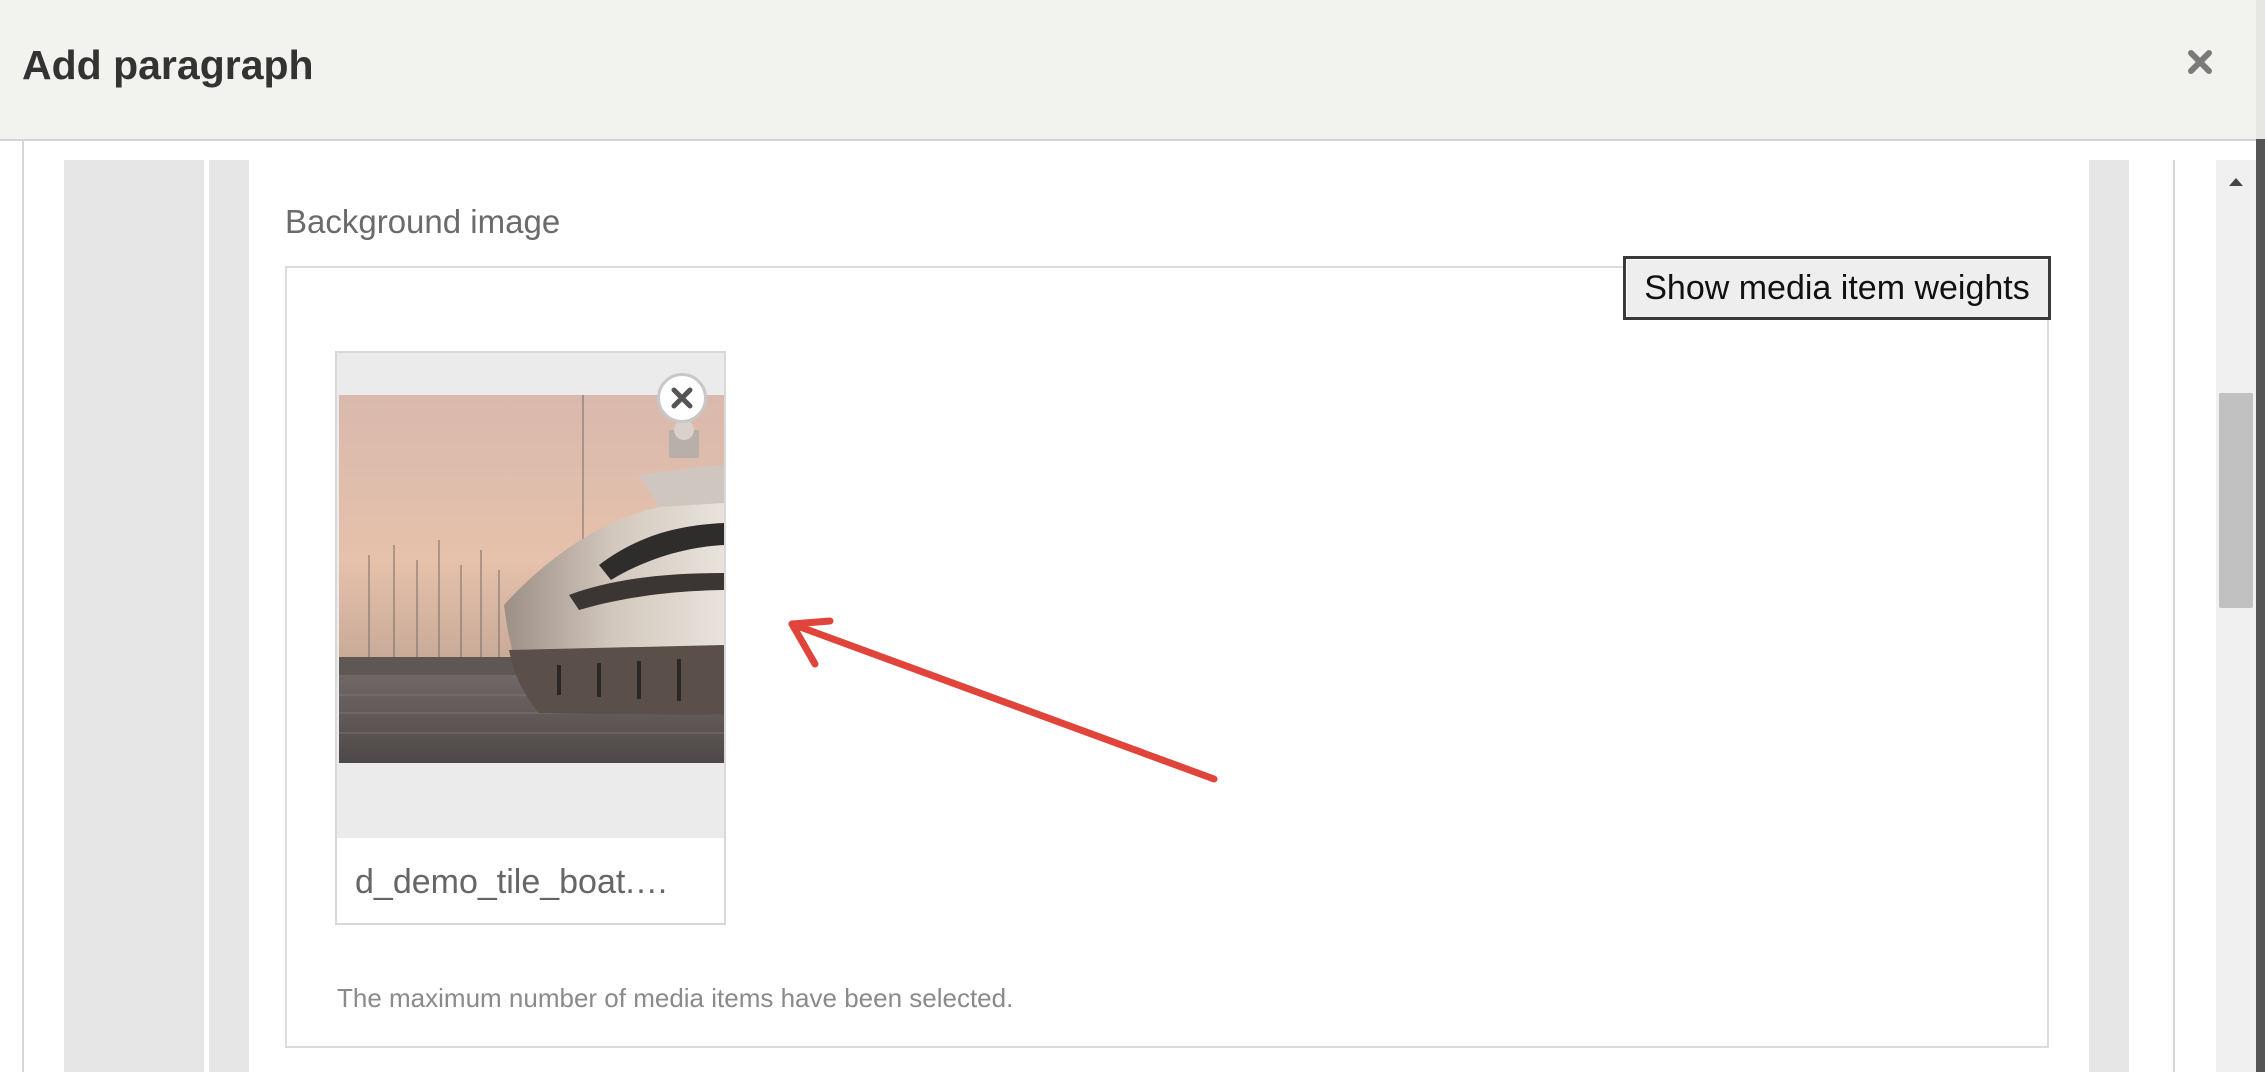 Image resolution: width=2265 pixels, height=1072 pixels. I want to click on caret-up-icon, so click(2236, 182).